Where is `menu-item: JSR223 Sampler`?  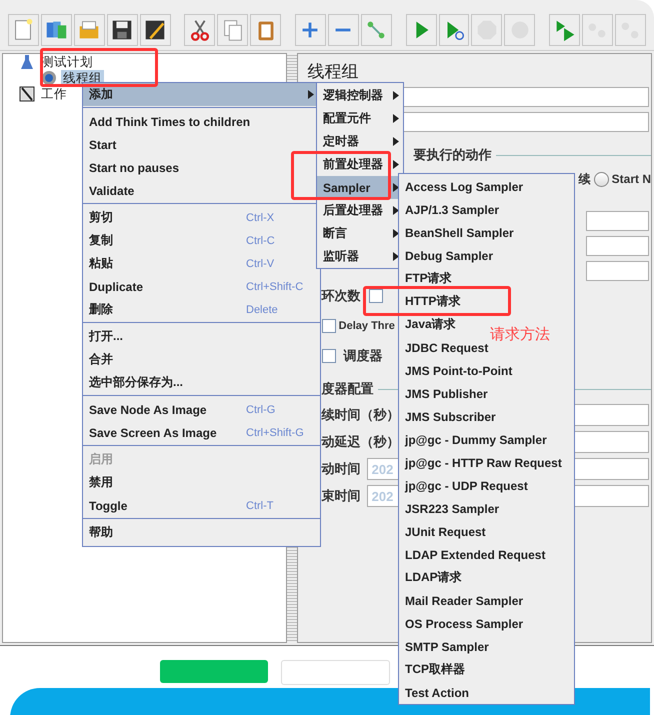
menu-item: JSR223 Sampler is located at coordinates (452, 508).